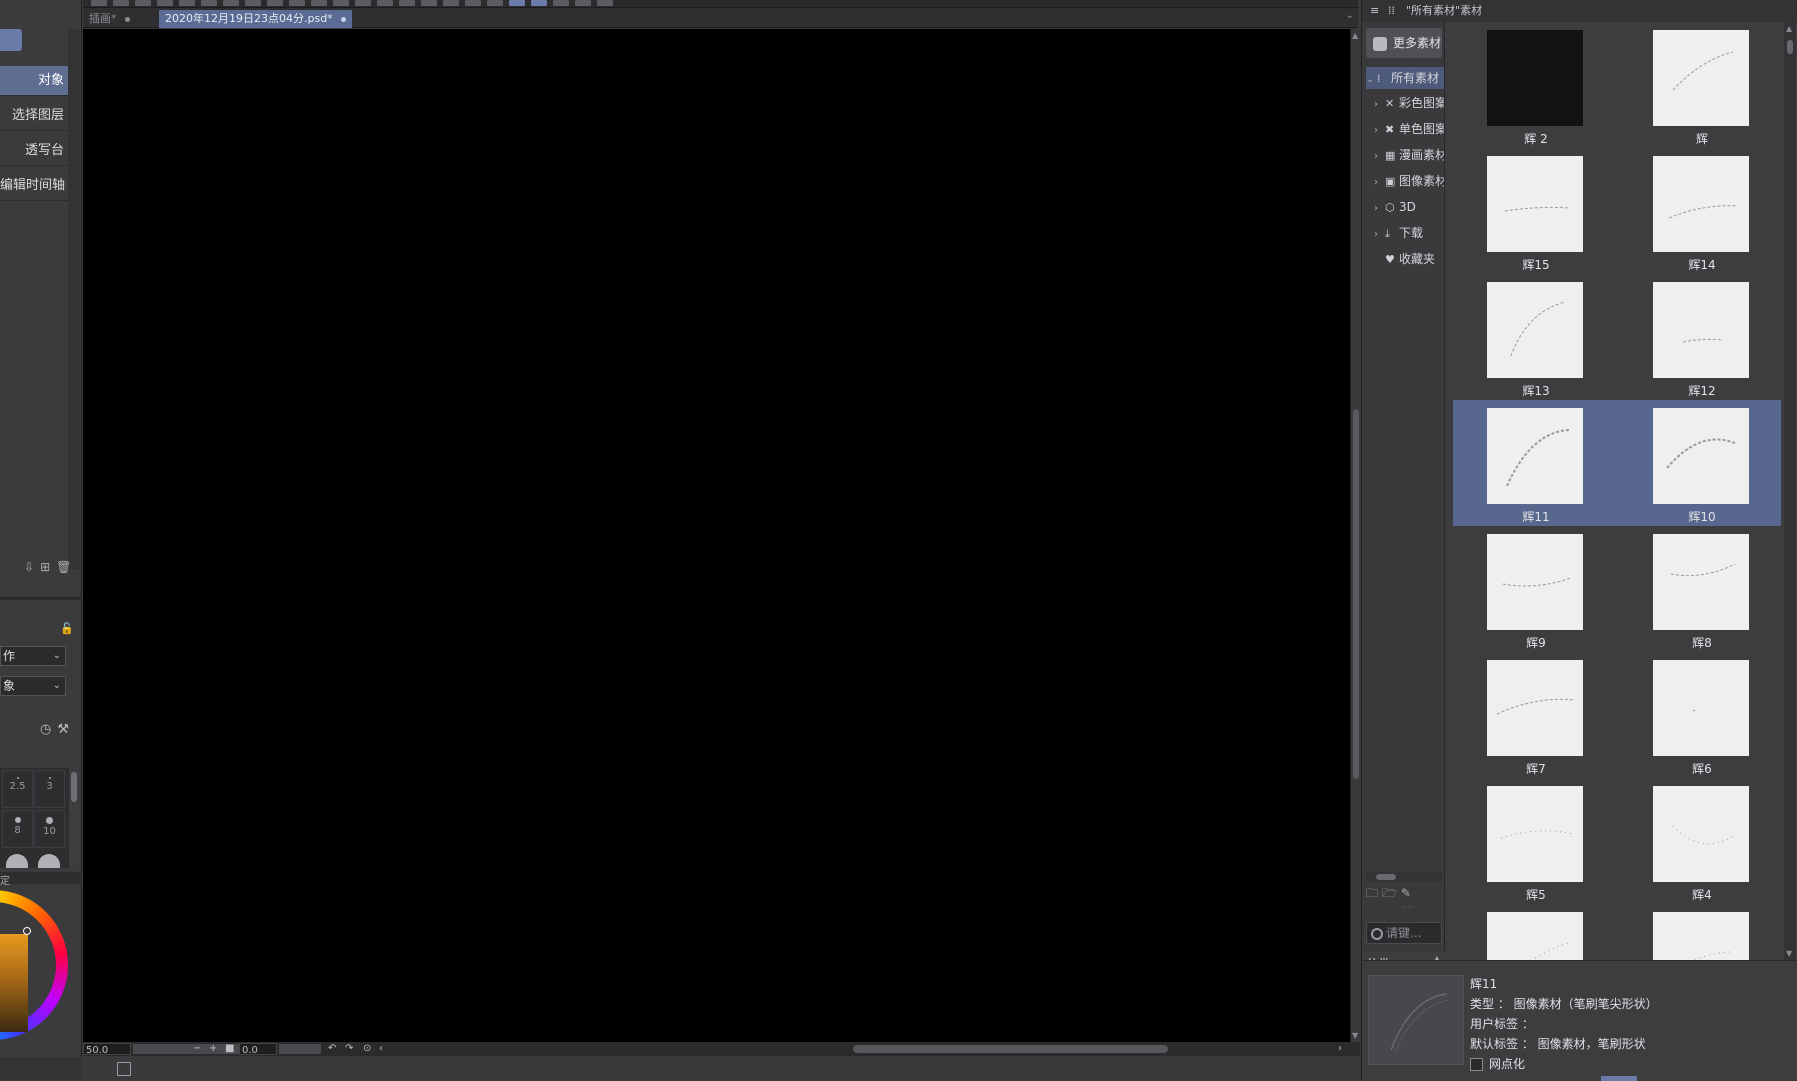 The height and width of the screenshot is (1081, 1797). I want to click on zoom-field: 50.0, so click(107, 1049).